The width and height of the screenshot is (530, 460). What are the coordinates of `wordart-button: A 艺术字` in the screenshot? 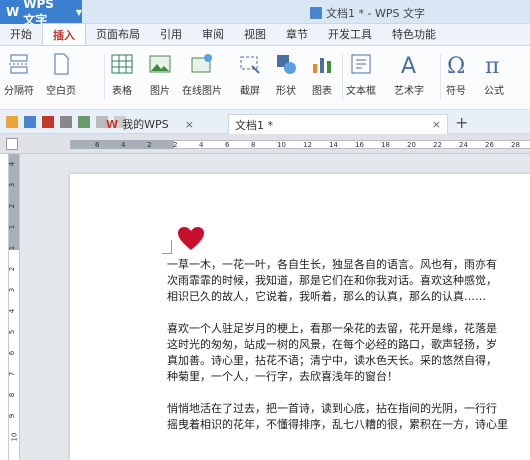 It's located at (409, 74).